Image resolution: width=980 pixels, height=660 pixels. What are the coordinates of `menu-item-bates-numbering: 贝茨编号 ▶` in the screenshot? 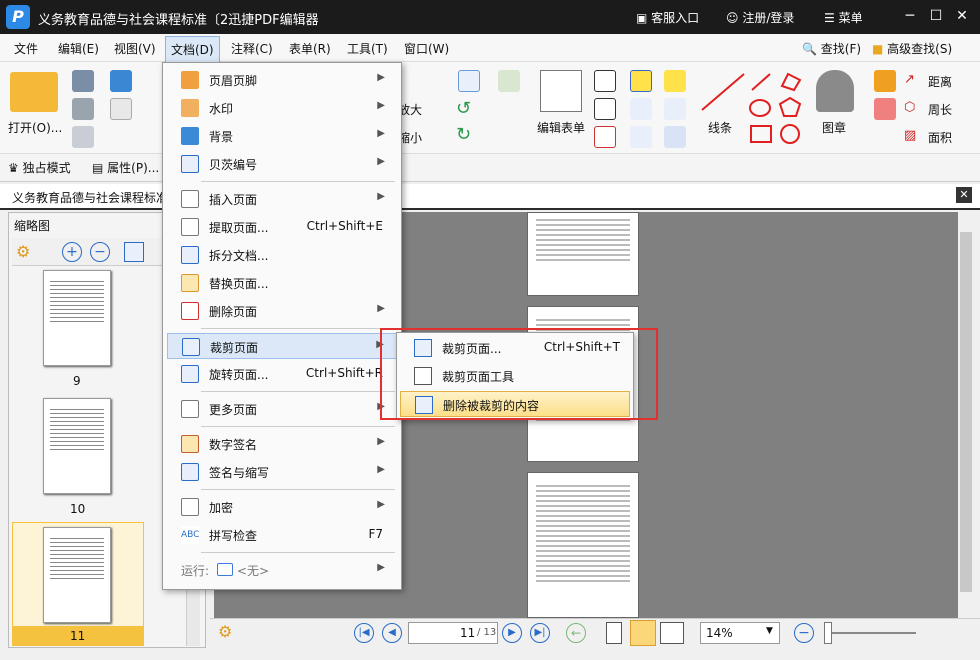 It's located at (282, 164).